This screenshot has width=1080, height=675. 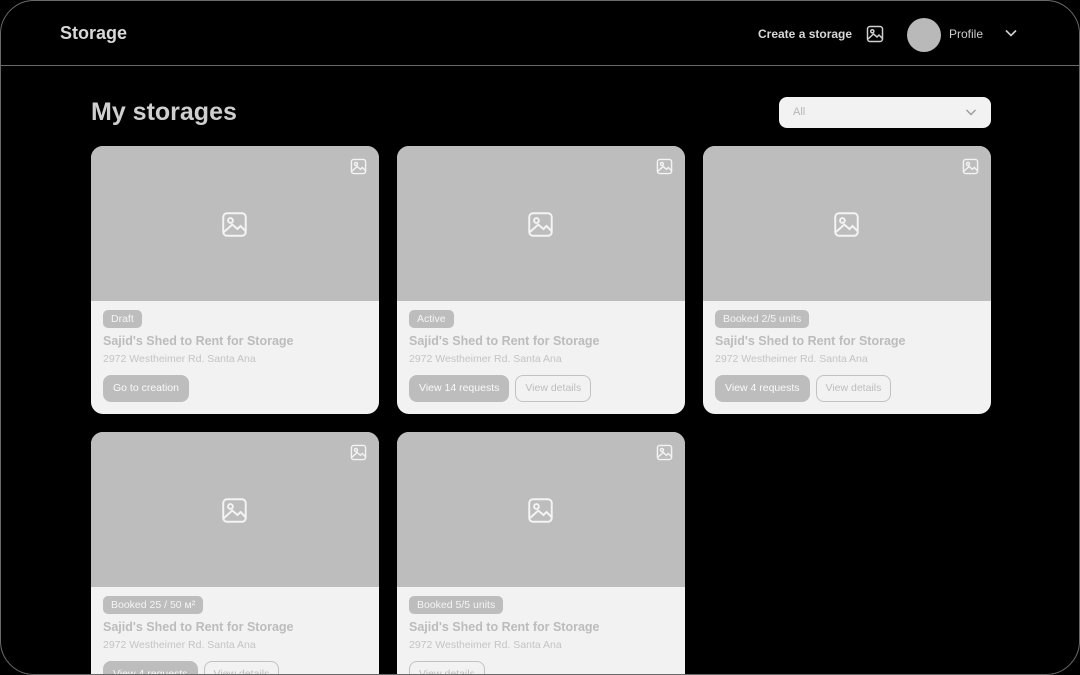 I want to click on top-header: Storage Create a storage Profile, so click(x=540, y=33).